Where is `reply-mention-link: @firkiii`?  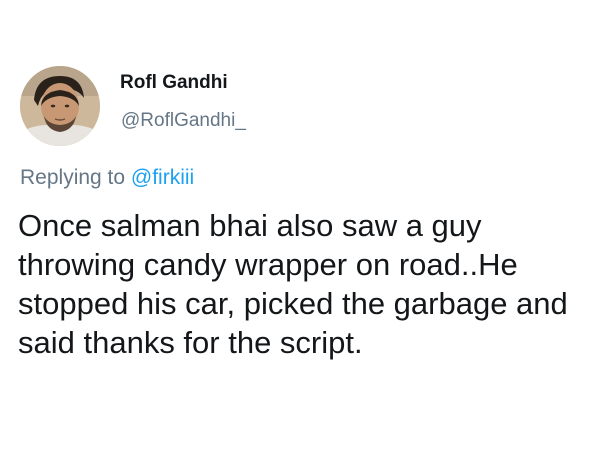
reply-mention-link: @firkiii is located at coordinates (162, 177).